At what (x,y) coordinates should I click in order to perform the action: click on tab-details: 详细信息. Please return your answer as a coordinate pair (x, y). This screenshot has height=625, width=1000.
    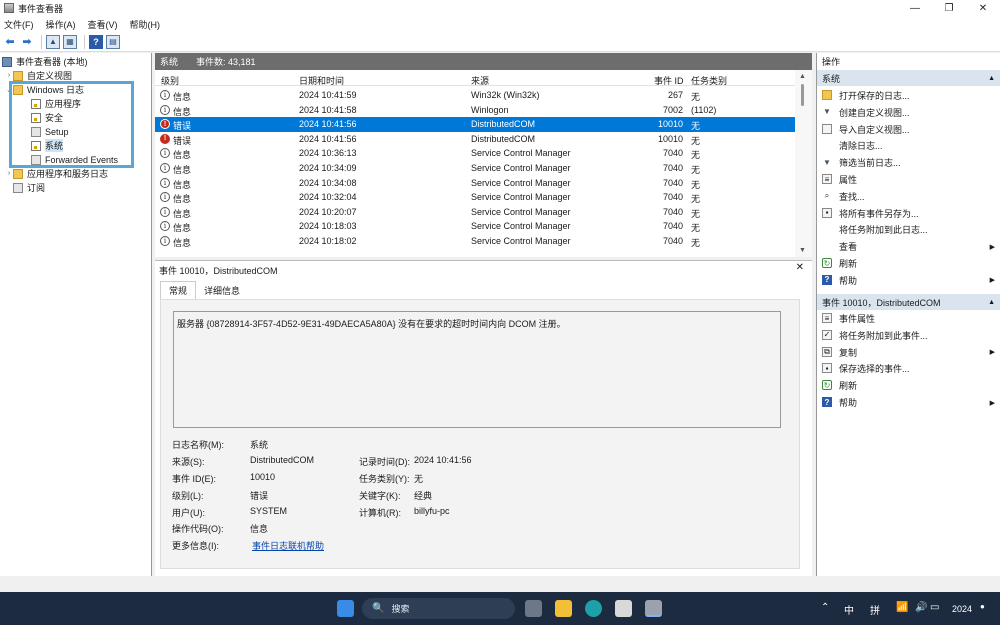
    Looking at the image, I should click on (222, 290).